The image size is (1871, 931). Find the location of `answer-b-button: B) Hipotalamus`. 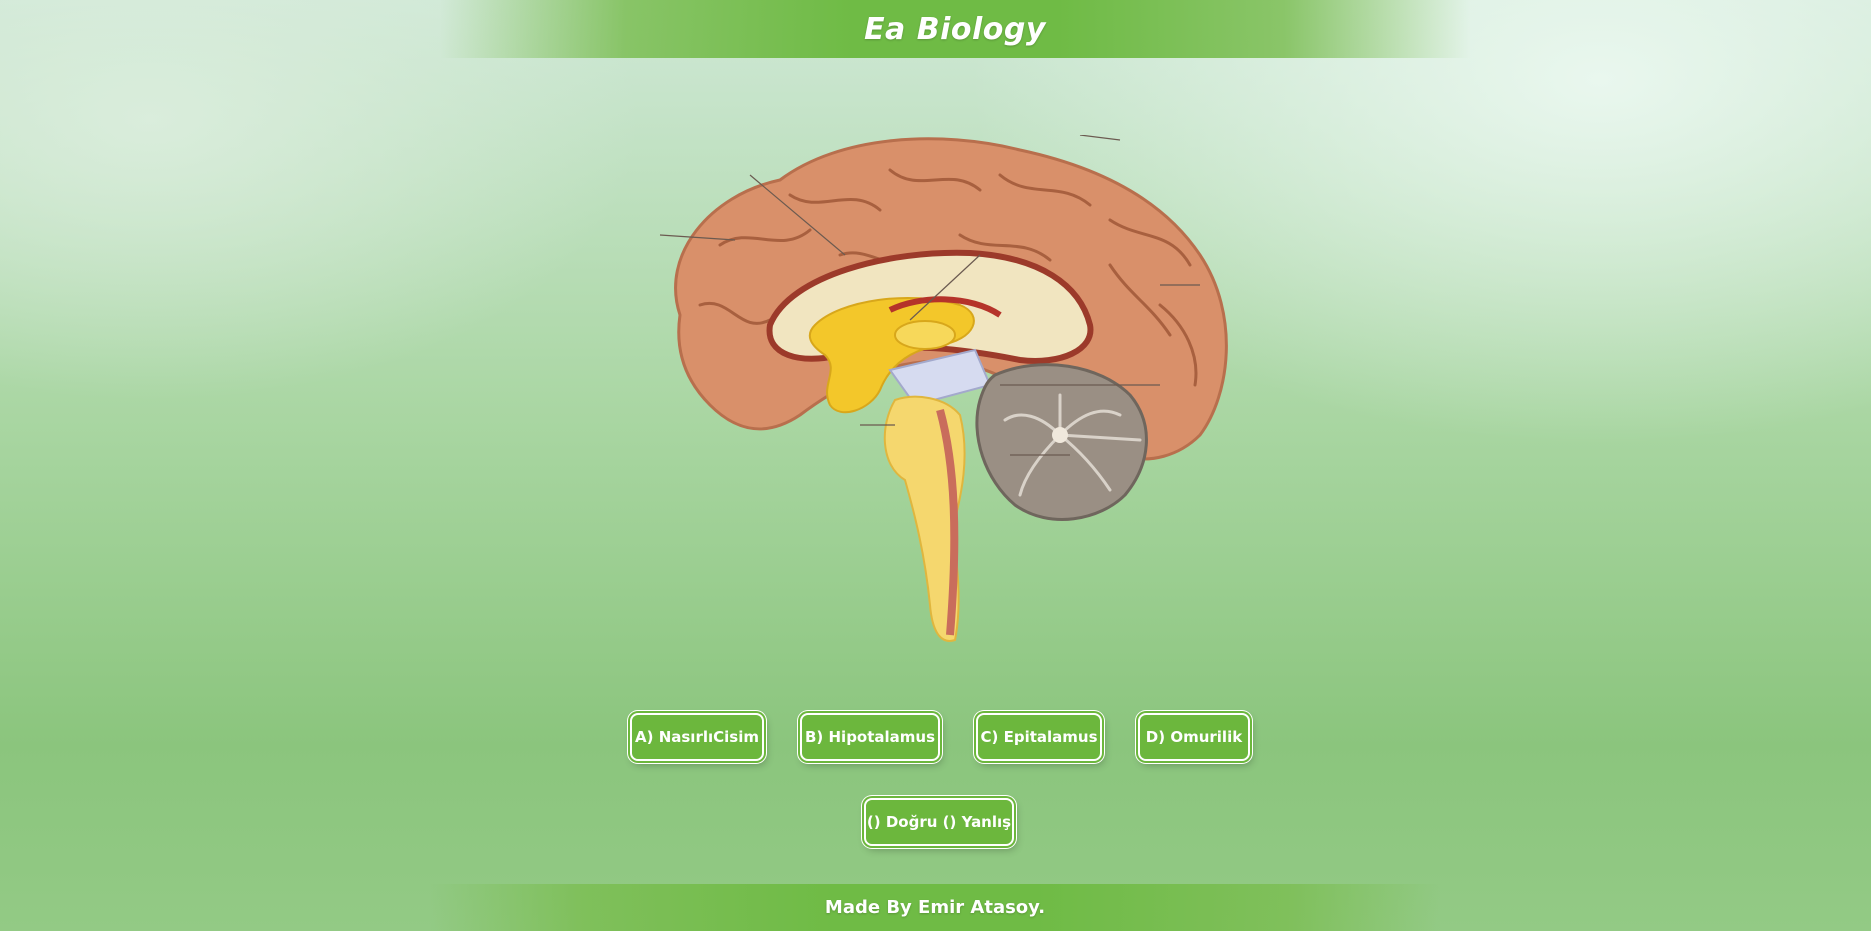

answer-b-button: B) Hipotalamus is located at coordinates (870, 737).